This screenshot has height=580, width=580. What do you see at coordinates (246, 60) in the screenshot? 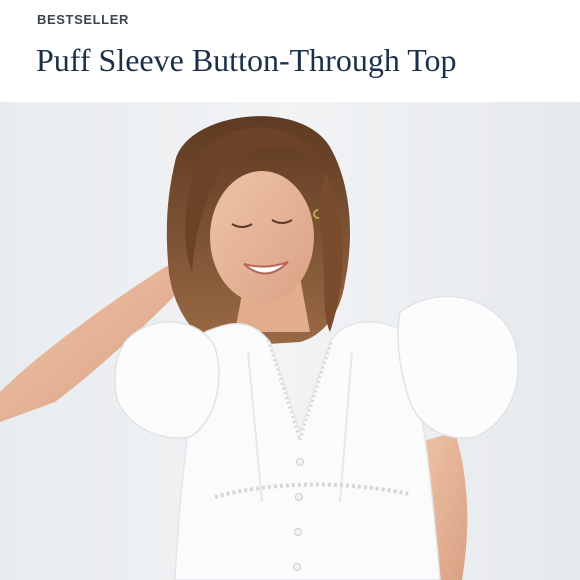
I see `product-title: Puff Sleeve Button-Through Top` at bounding box center [246, 60].